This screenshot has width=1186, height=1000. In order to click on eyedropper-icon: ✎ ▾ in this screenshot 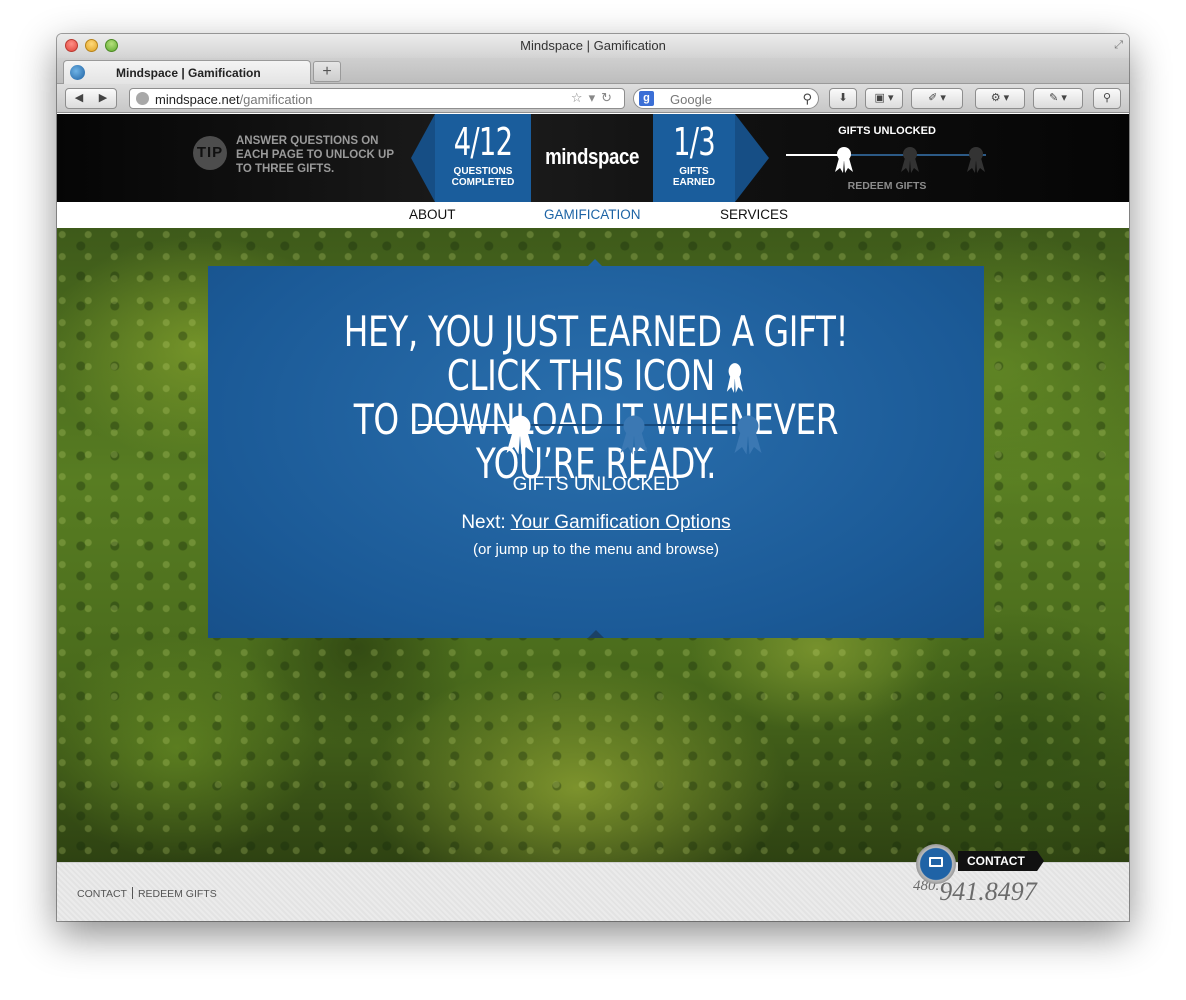, I will do `click(1058, 98)`.